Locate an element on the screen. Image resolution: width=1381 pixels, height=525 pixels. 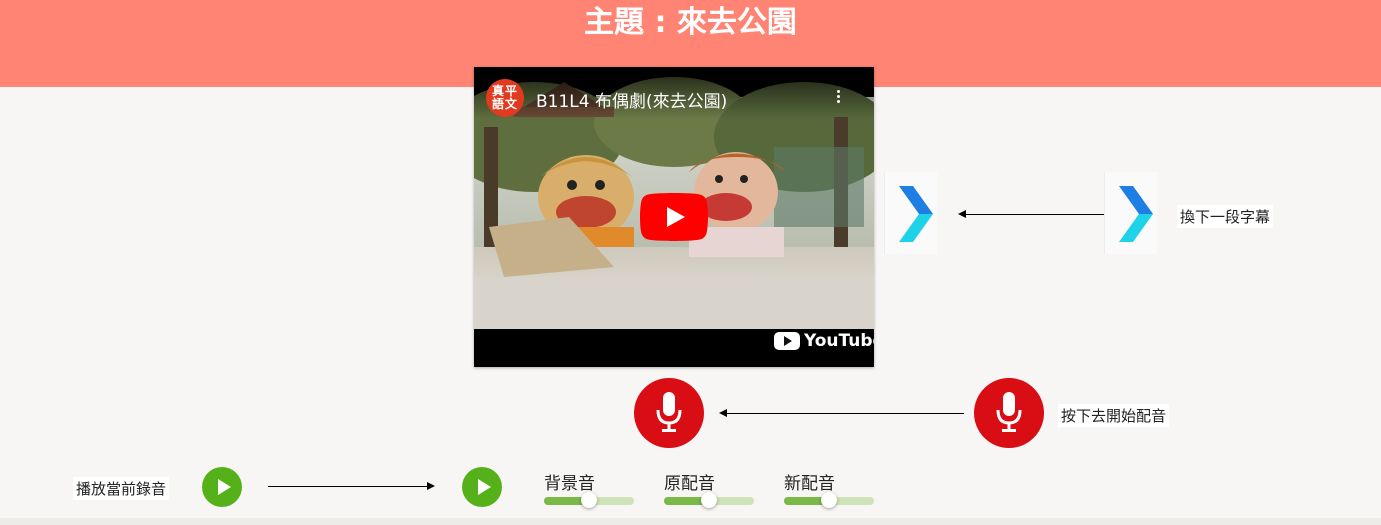
background-volume-slider: 背景音 is located at coordinates (590, 489).